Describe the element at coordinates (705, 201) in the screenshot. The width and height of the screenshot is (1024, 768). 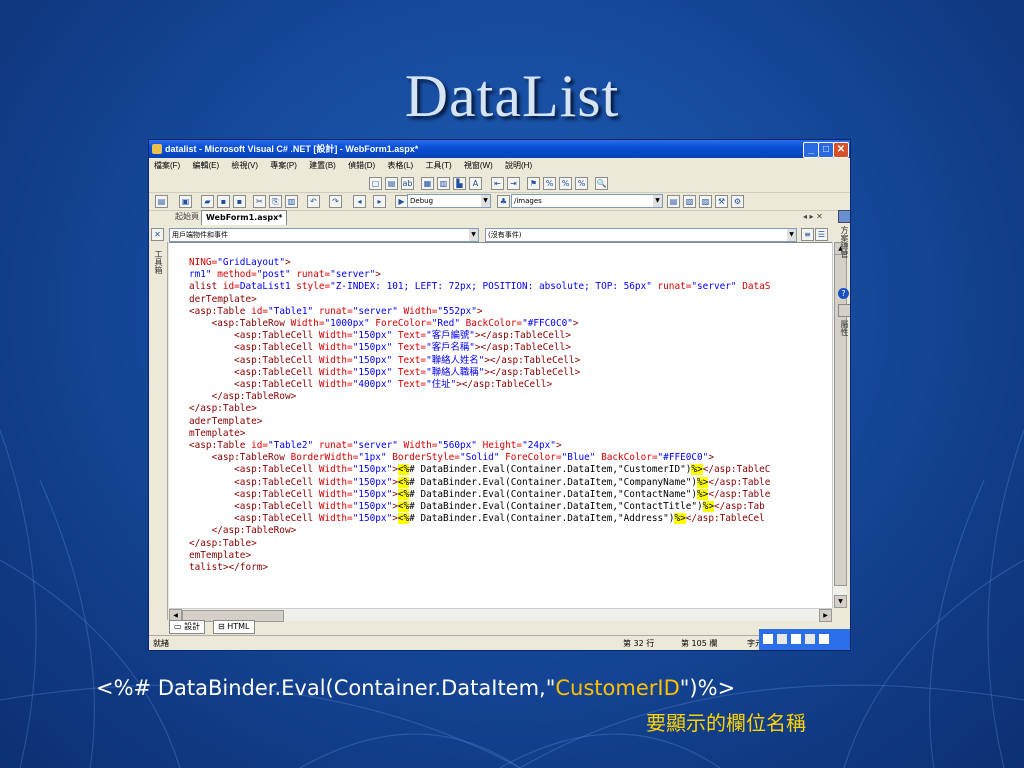
I see `toolbox-icon: ▨` at that location.